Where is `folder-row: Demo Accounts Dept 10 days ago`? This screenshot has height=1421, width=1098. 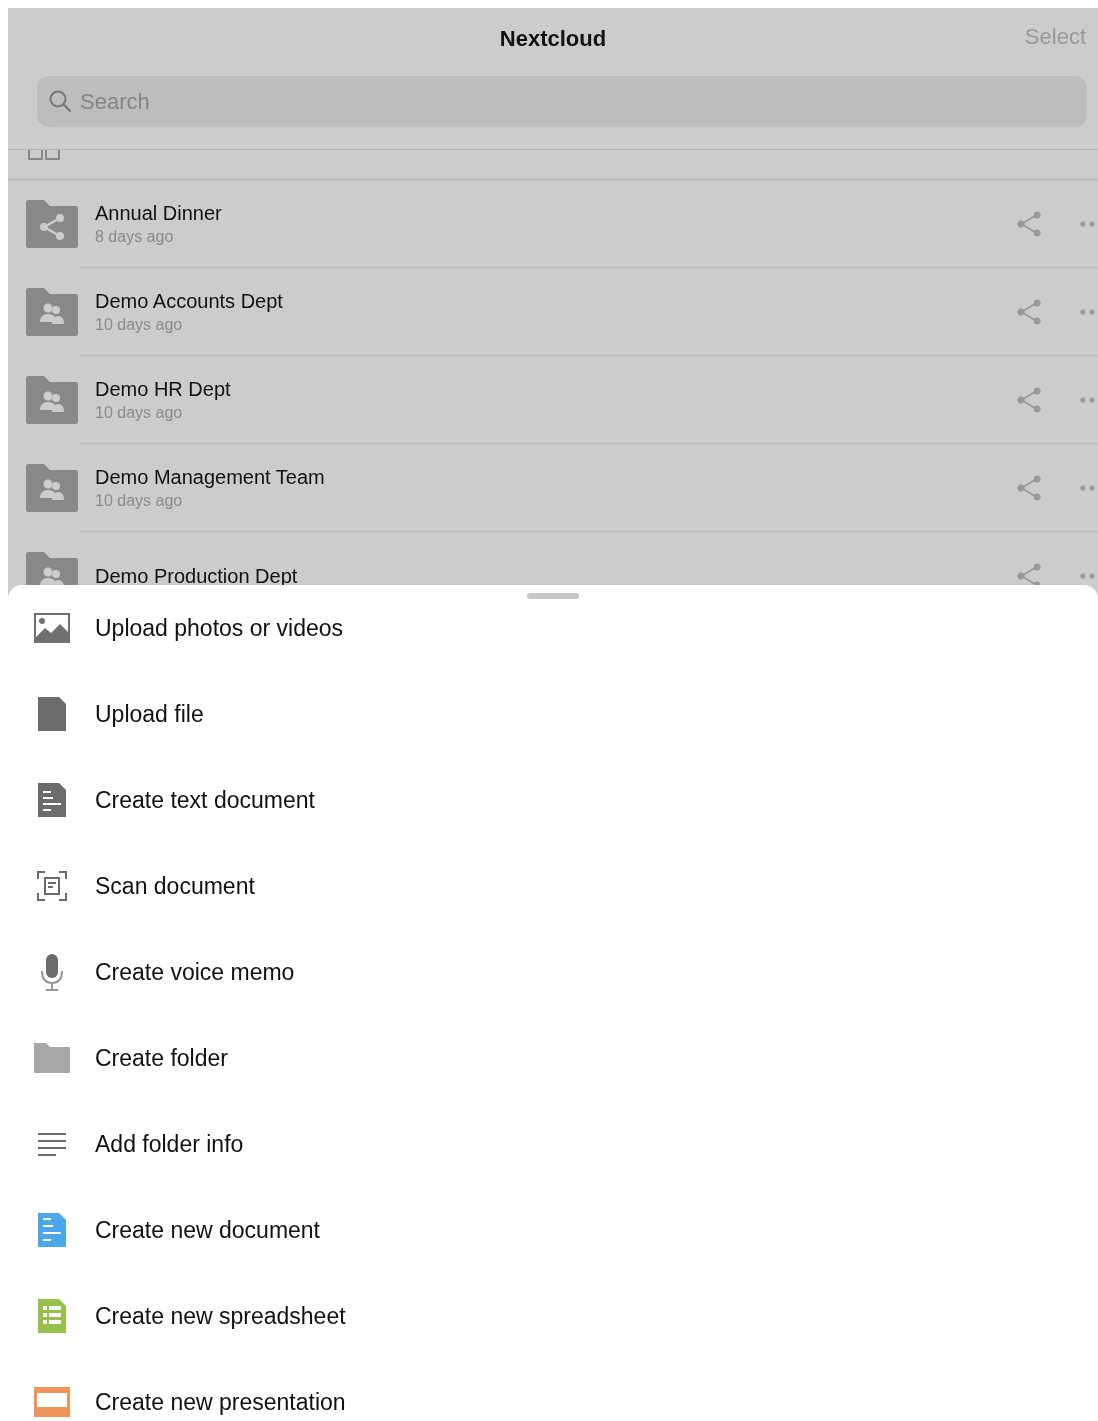 folder-row: Demo Accounts Dept 10 days ago is located at coordinates (553, 312).